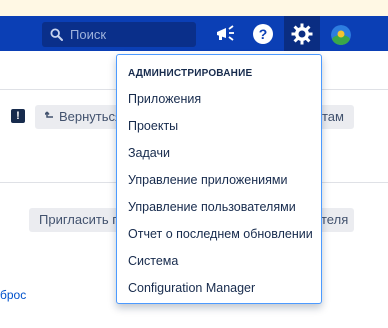  What do you see at coordinates (56, 34) in the screenshot?
I see `search-icon` at bounding box center [56, 34].